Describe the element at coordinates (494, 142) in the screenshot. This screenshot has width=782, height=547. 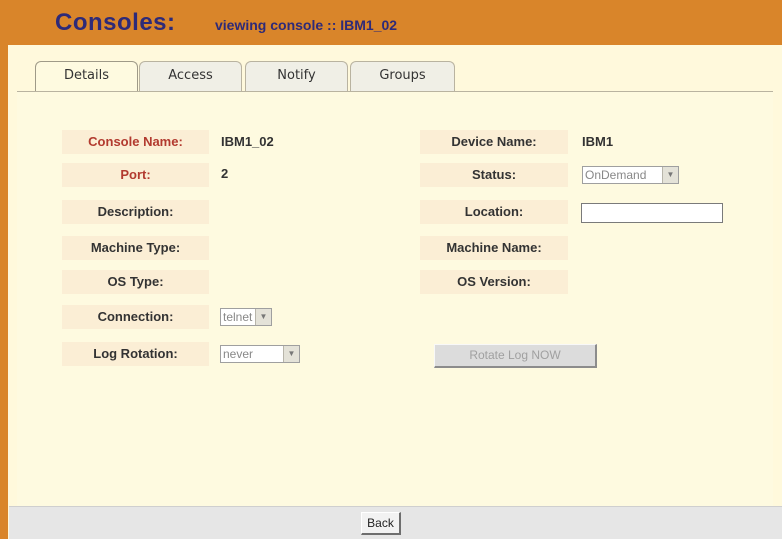
I see `device-name-label: Device Name:` at that location.